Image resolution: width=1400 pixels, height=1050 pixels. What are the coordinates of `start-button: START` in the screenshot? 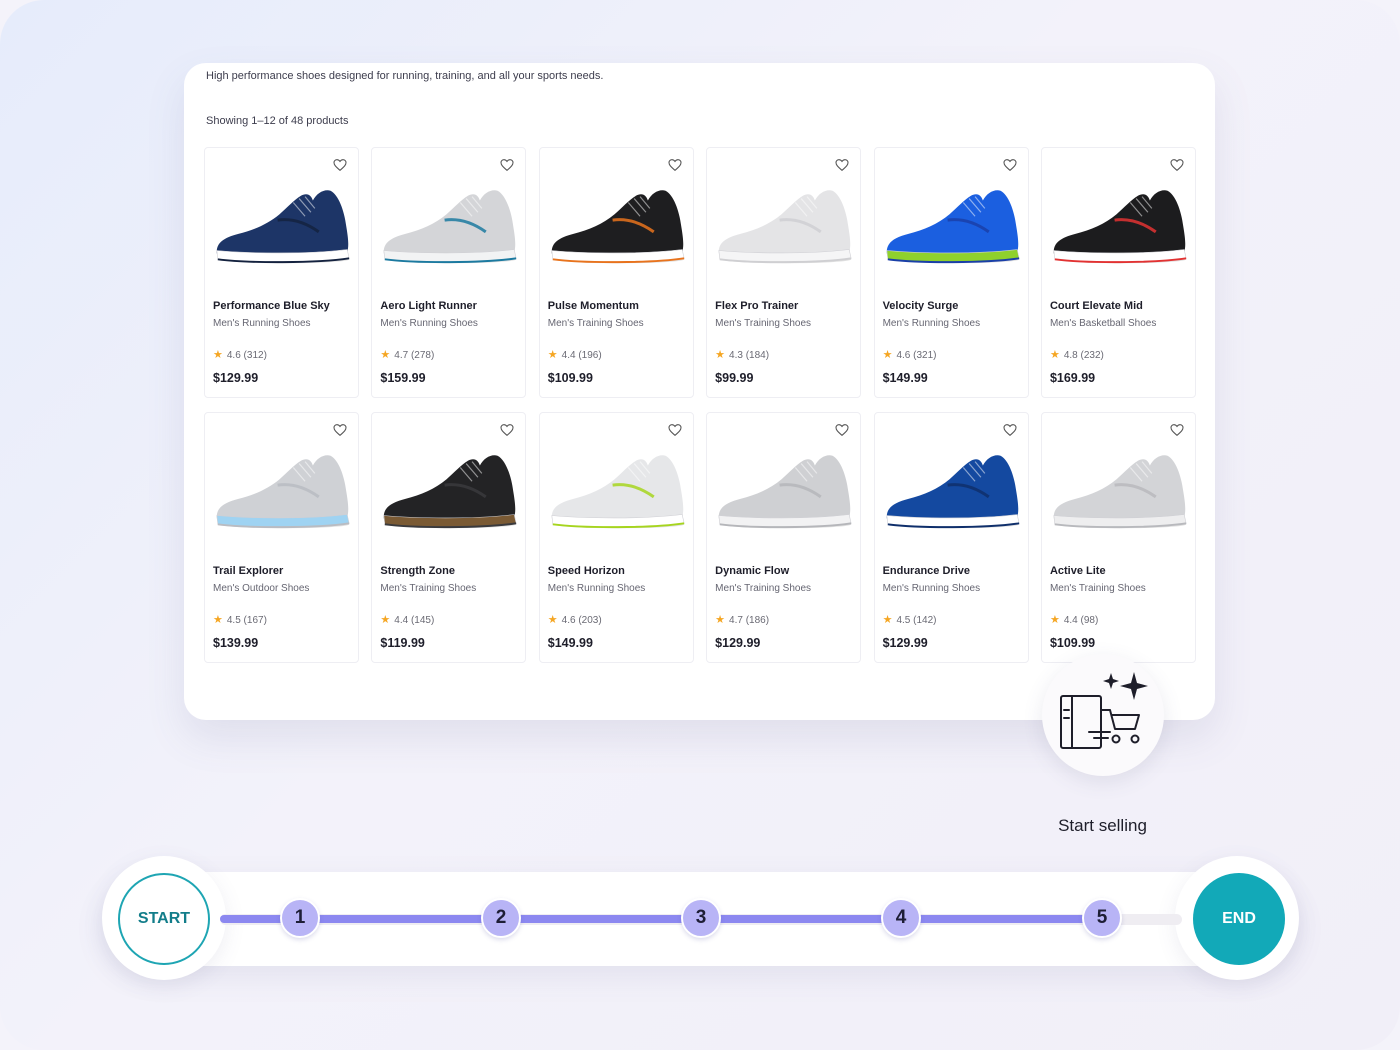 It's located at (164, 919).